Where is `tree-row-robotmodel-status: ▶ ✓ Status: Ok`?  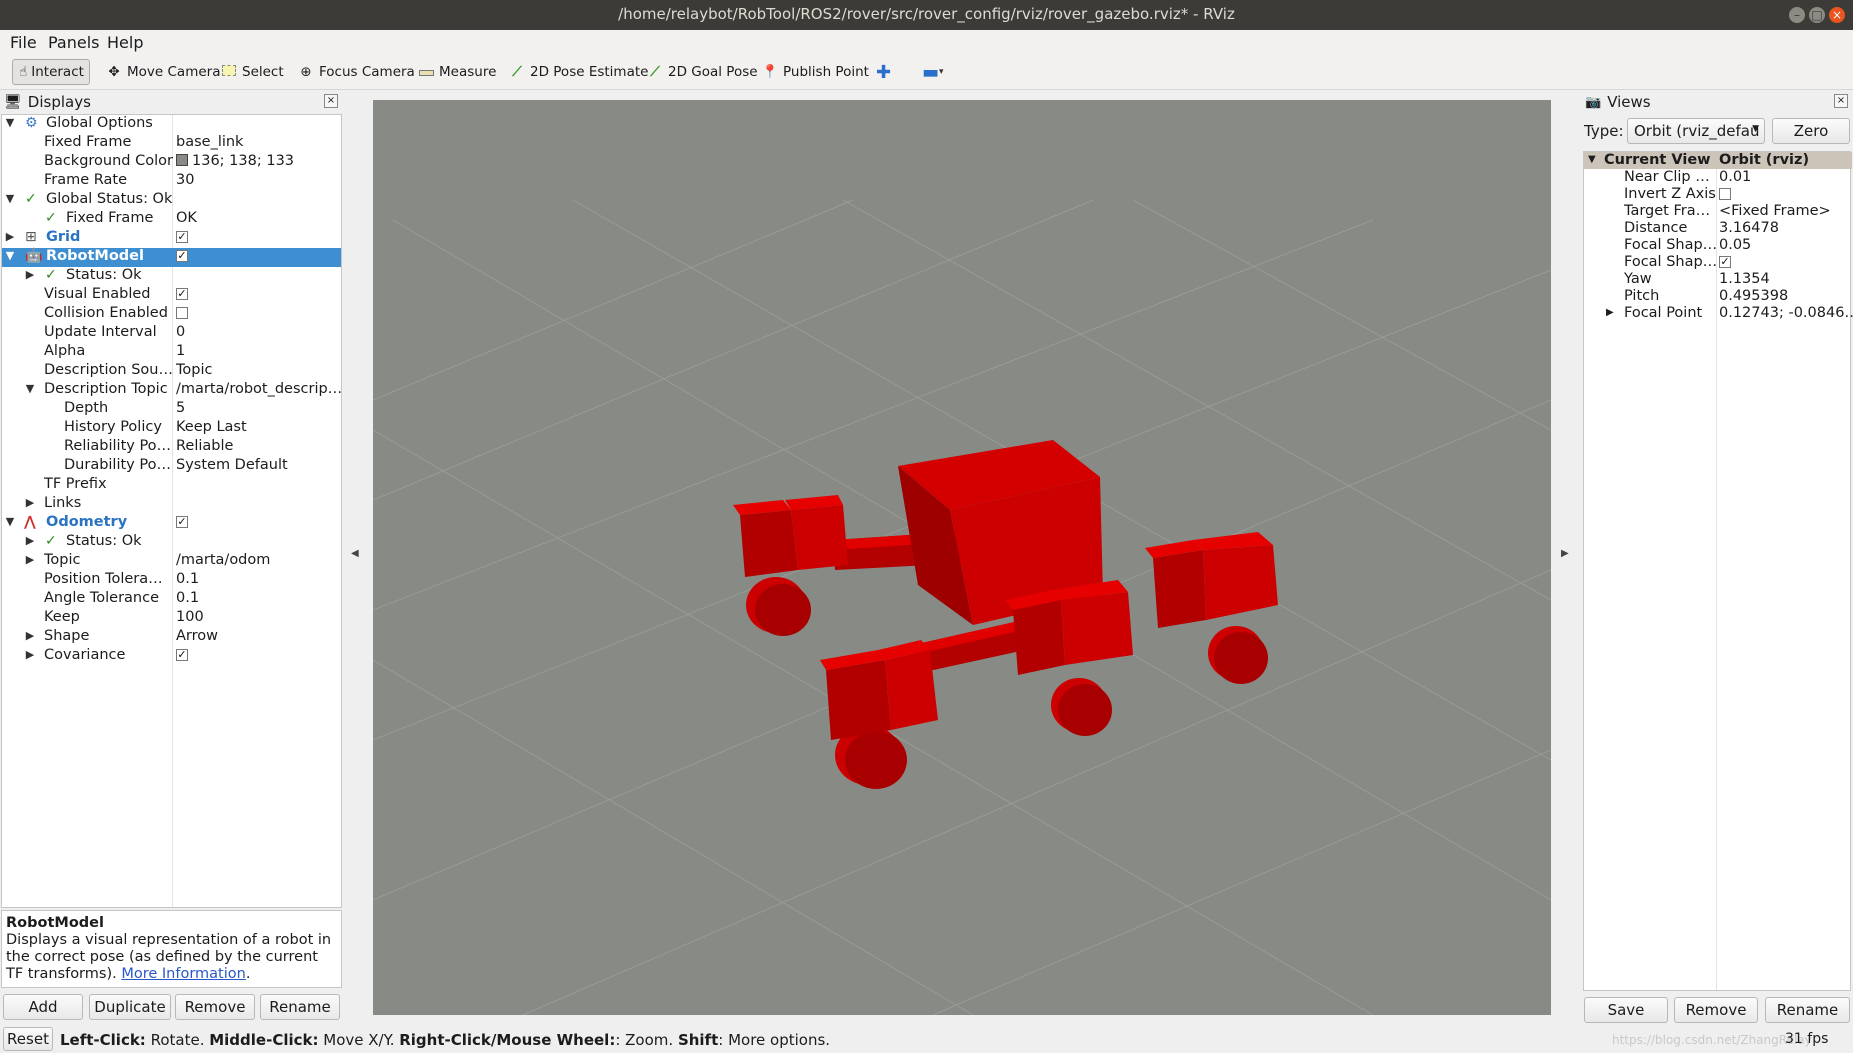
tree-row-robotmodel-status: ▶ ✓ Status: Ok is located at coordinates (171, 276).